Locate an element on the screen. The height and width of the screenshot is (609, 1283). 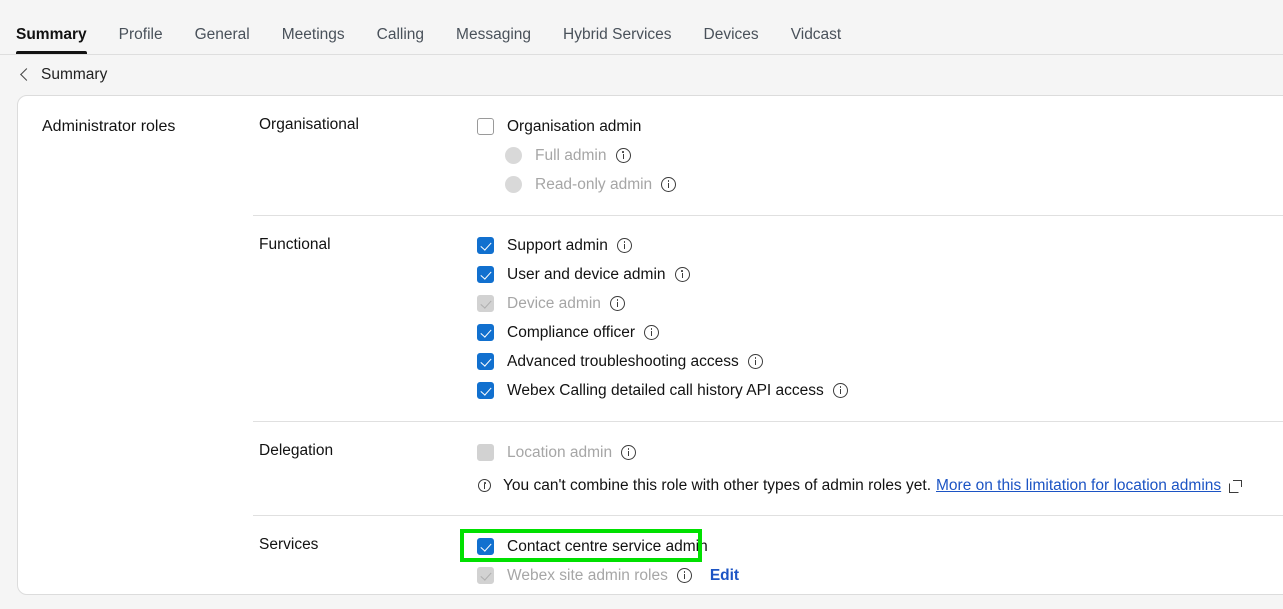
checkbox-advanced-troubleshooting-access is located at coordinates (485, 361).